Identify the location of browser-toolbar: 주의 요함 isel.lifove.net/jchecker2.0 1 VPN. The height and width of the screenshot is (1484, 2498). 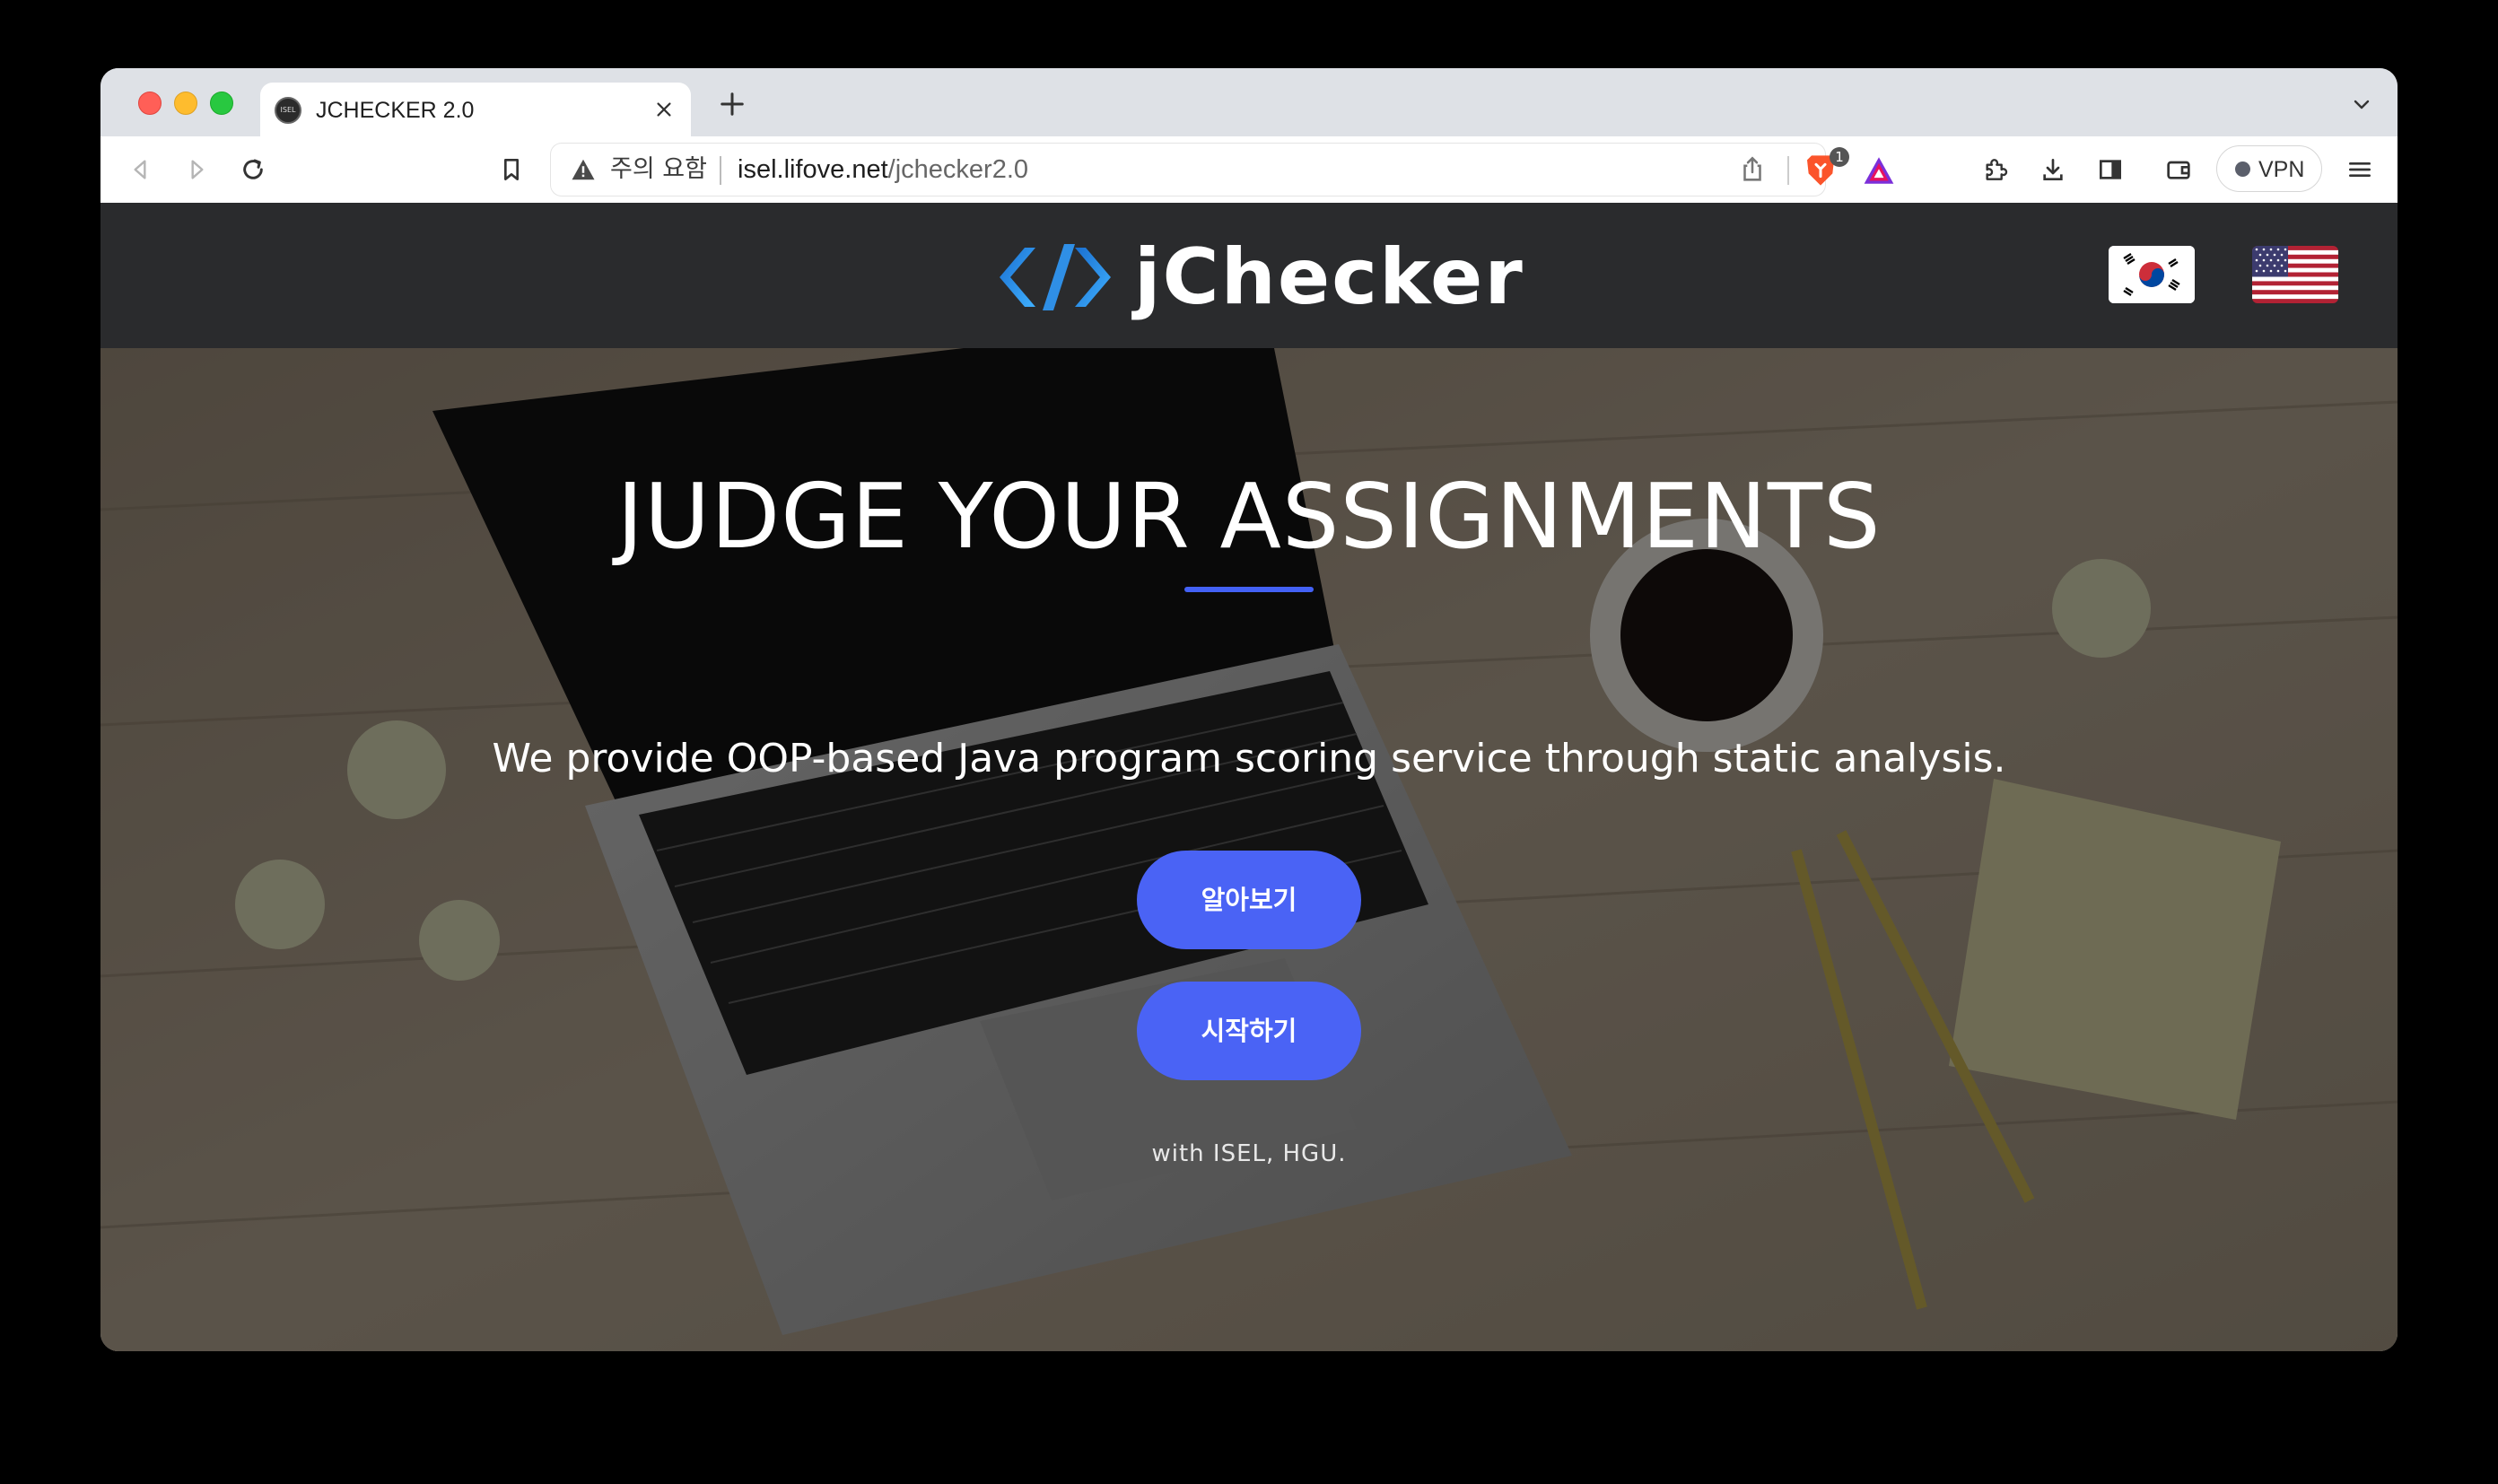
(1249, 170).